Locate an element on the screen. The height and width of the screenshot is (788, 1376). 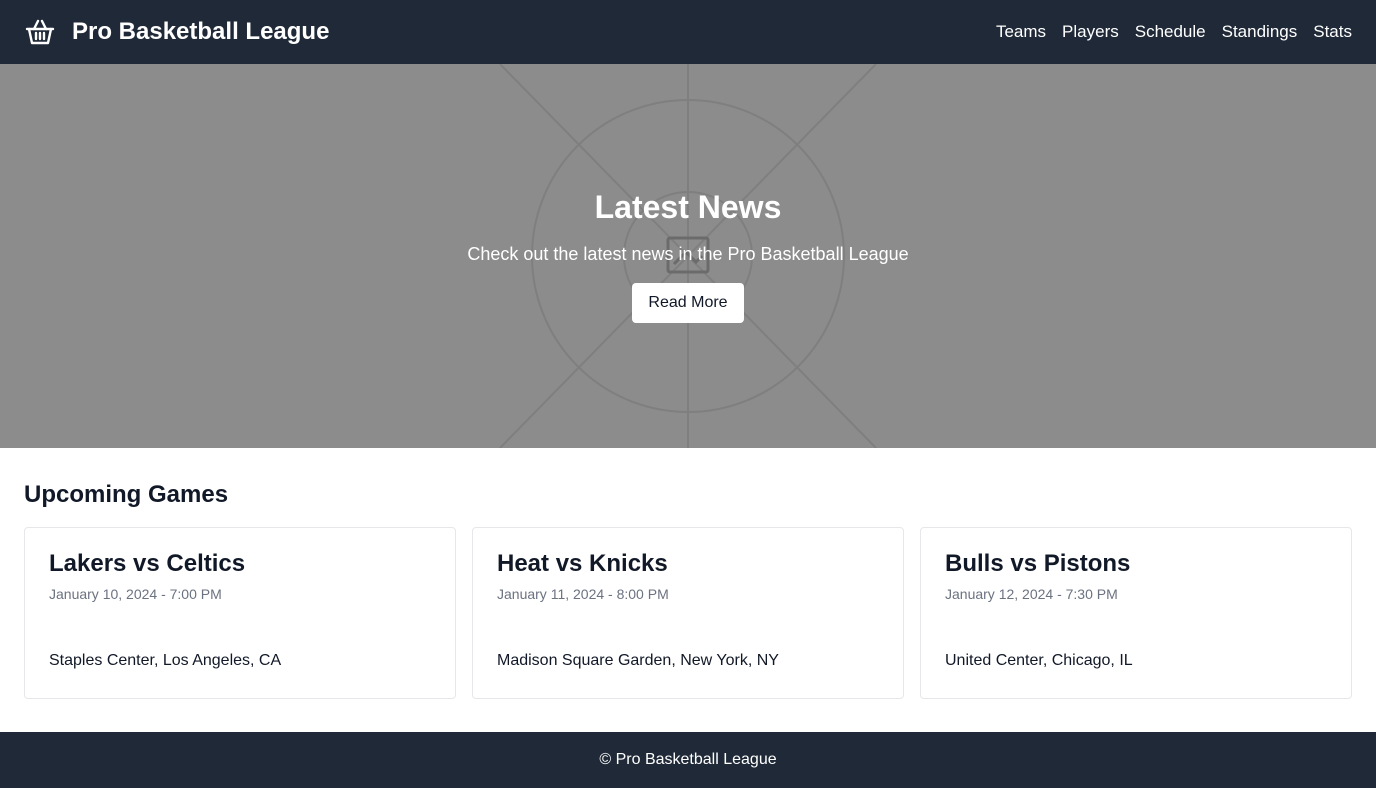
hero-title: Latest News is located at coordinates (688, 207).